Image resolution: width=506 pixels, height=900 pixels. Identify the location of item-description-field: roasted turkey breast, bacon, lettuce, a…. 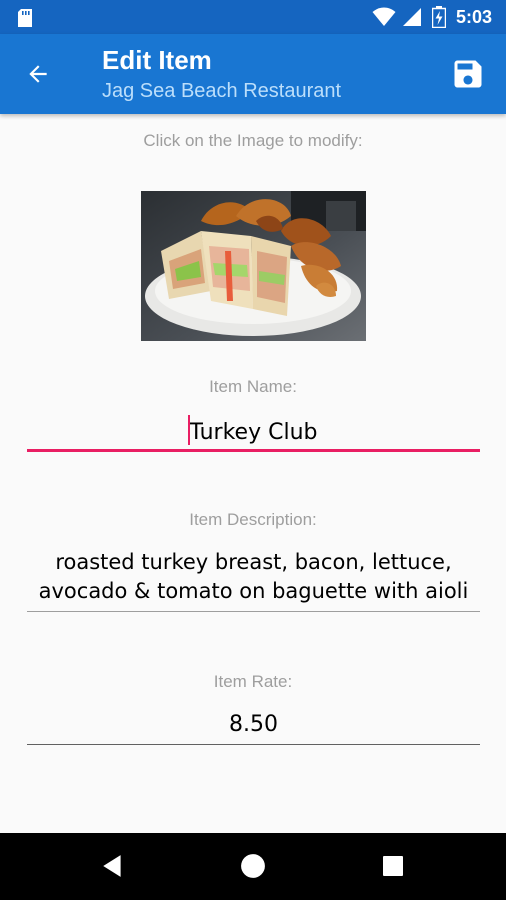
(253, 577).